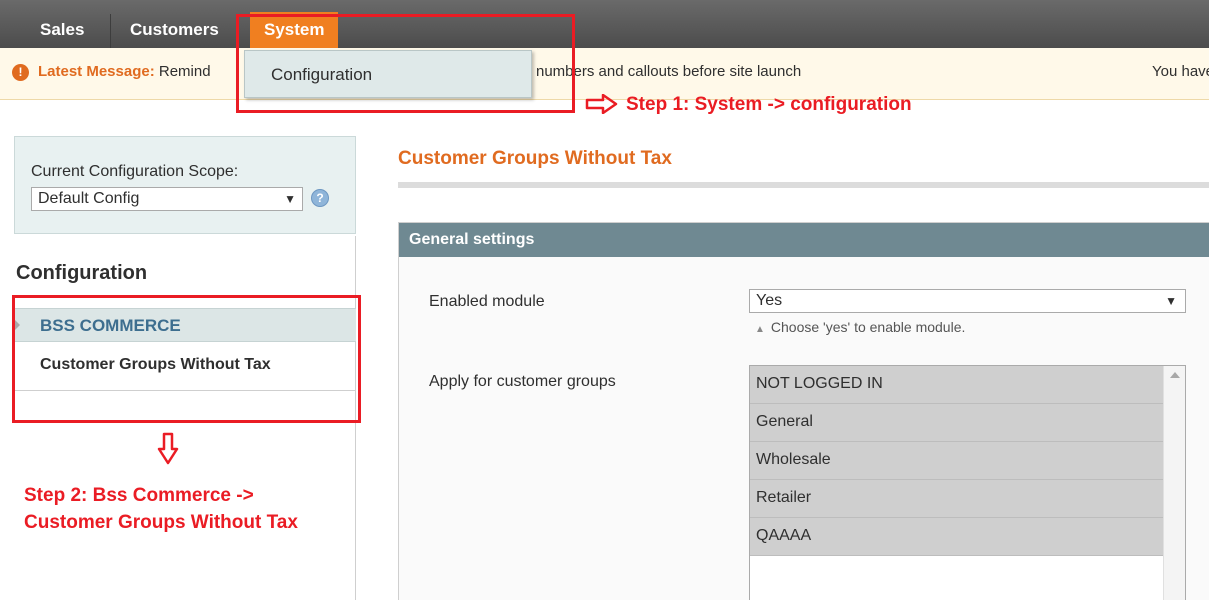  I want to click on scope-label: Current Configuration Scope:, so click(135, 171).